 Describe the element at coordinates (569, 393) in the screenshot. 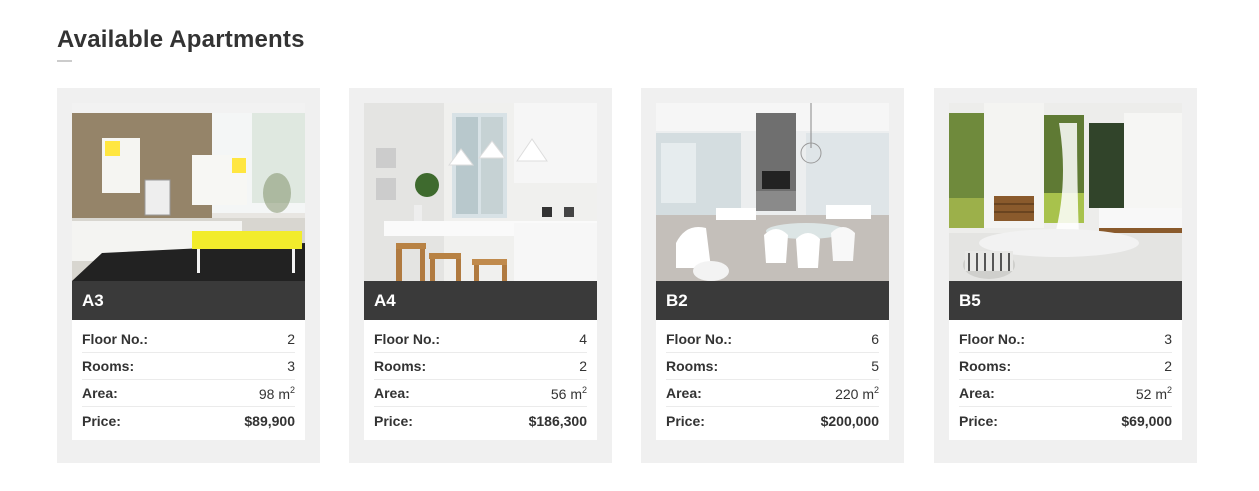

I see `area-value: 56 m2` at that location.